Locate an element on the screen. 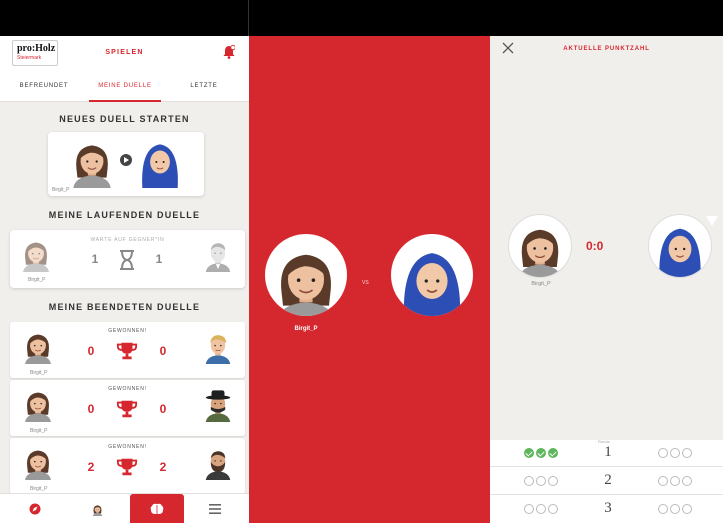 The width and height of the screenshot is (723, 523). app-header: pro:Holz Steiermark SPIELEN is located at coordinates (124, 55).